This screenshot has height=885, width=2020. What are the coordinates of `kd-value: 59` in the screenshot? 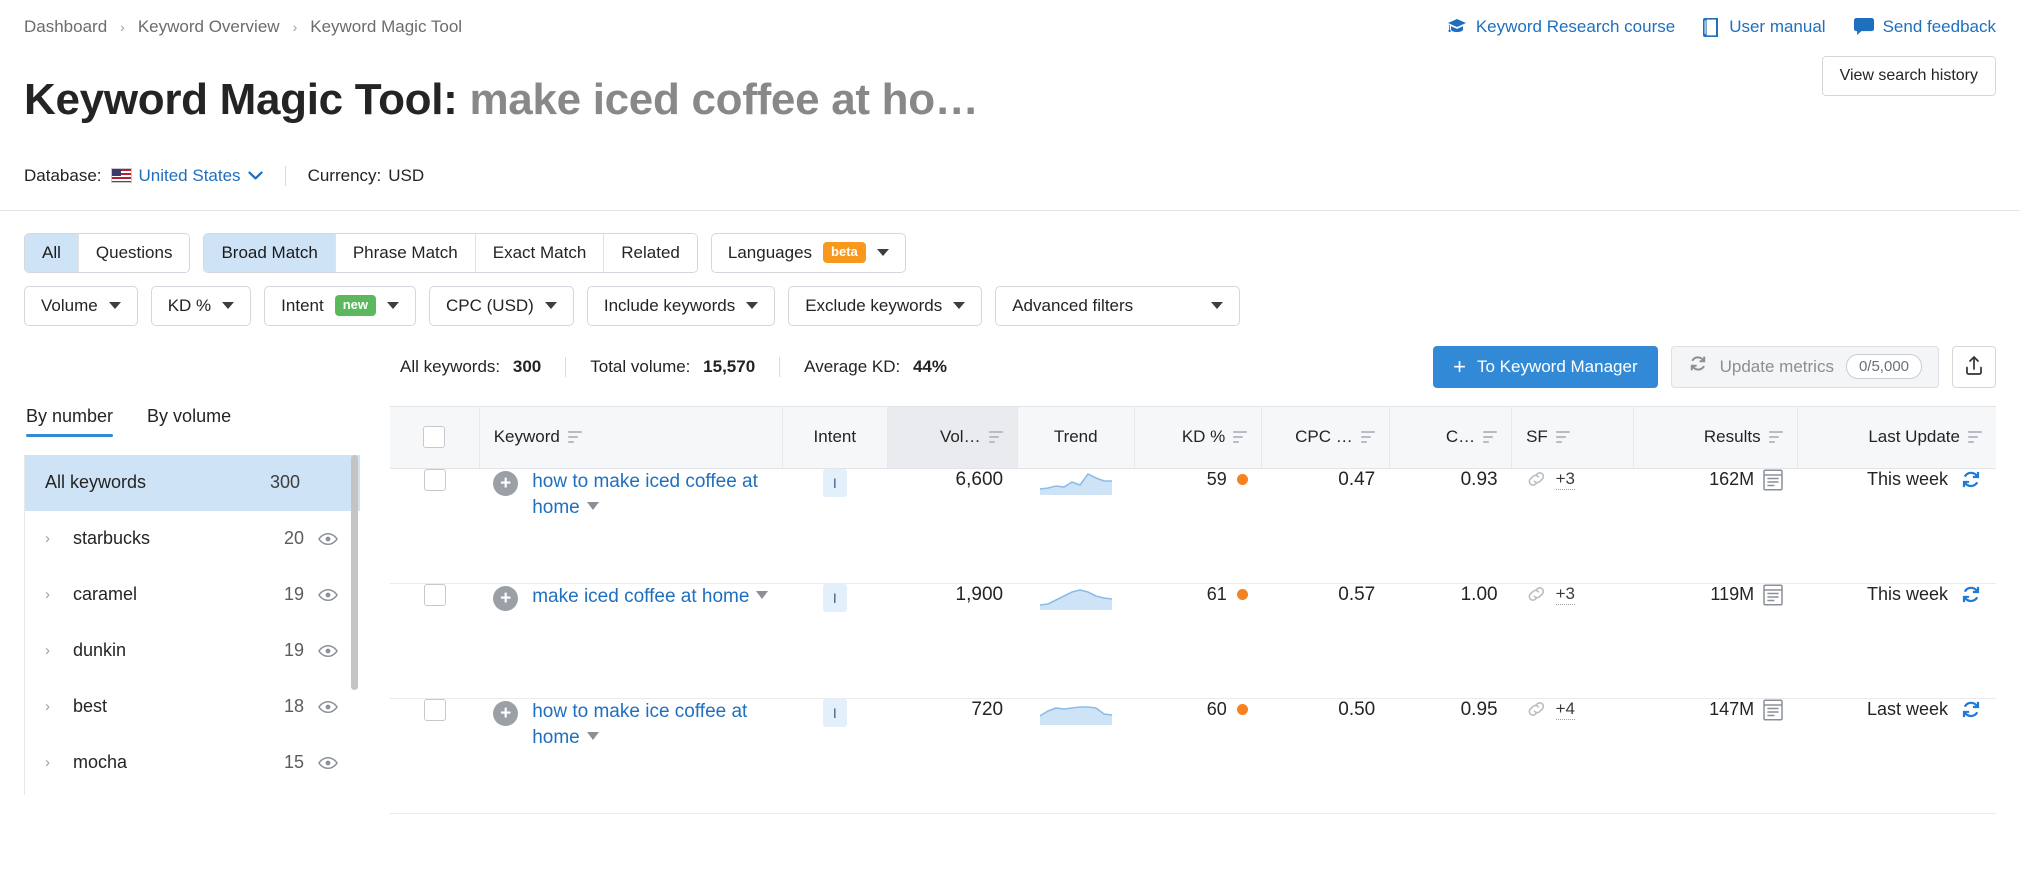 It's located at (1216, 478).